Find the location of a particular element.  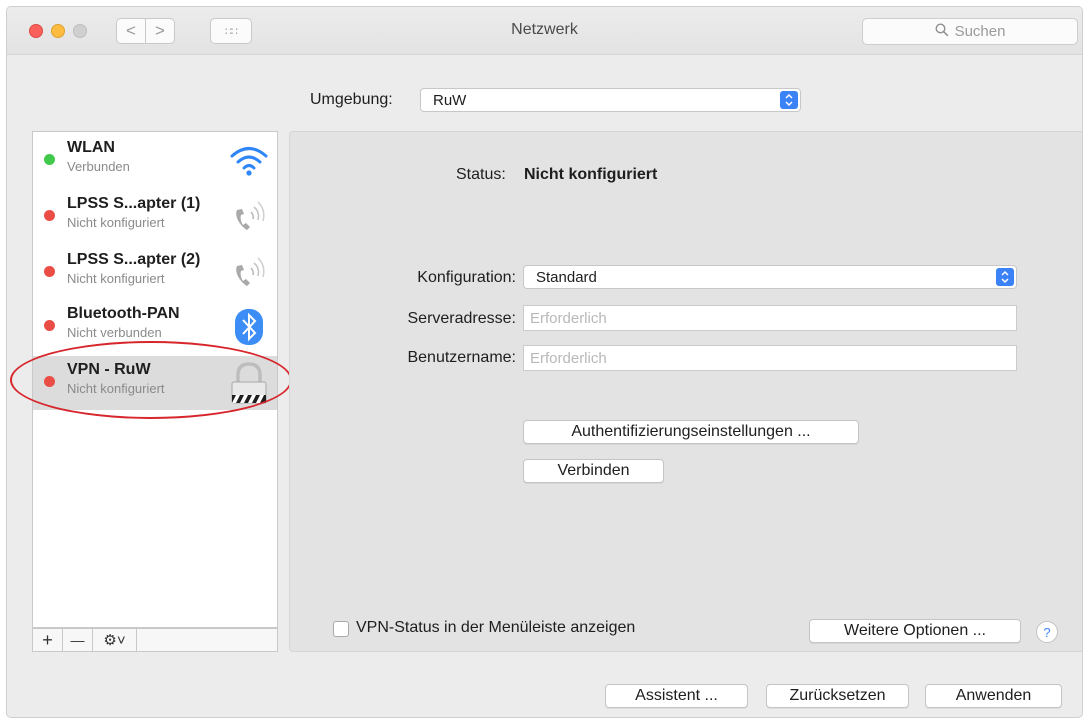

wifi-icon is located at coordinates (249, 161).